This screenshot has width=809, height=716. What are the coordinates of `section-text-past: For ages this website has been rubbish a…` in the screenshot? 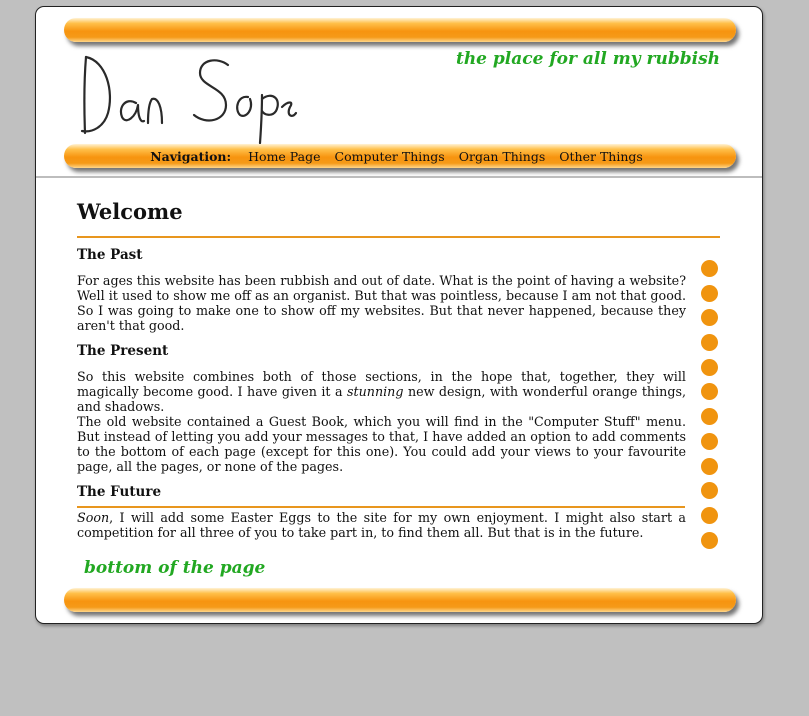 It's located at (381, 303).